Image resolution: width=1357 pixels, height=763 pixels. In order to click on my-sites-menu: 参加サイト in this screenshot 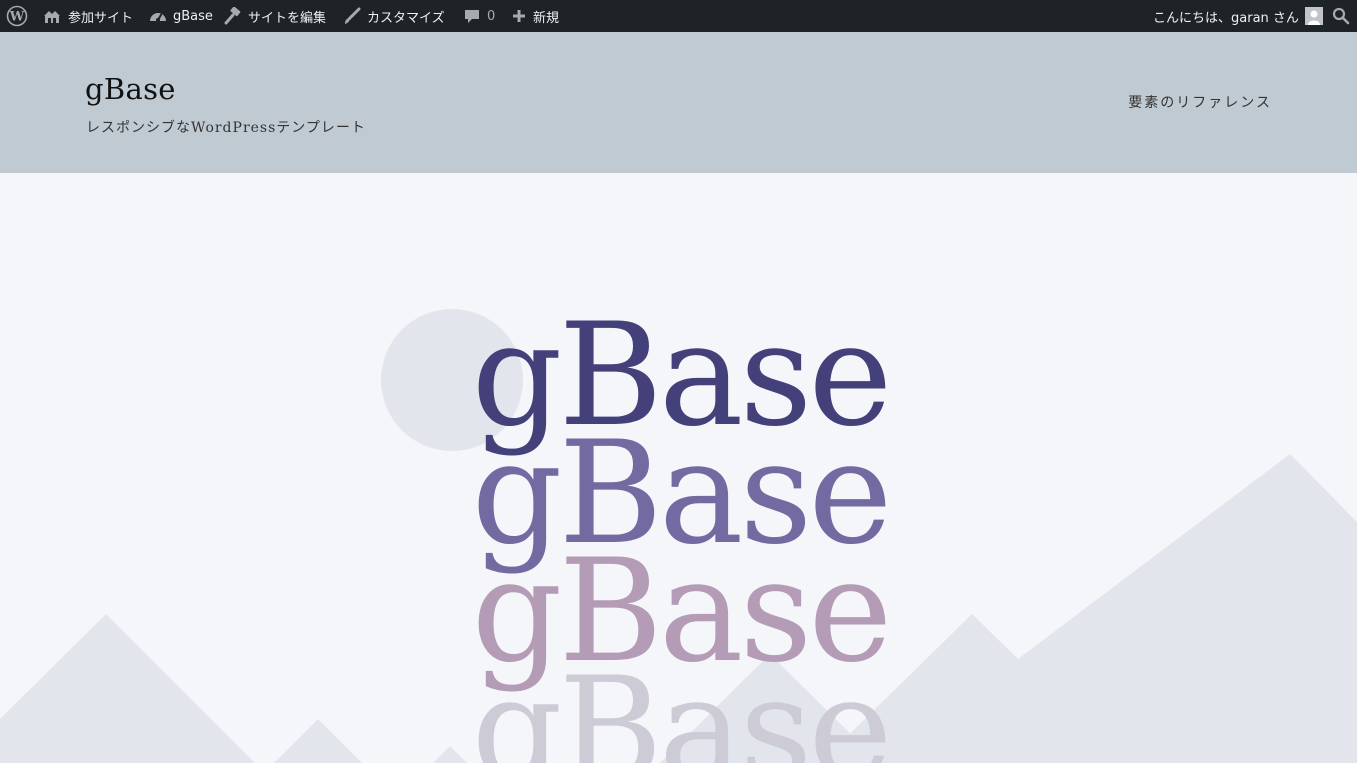, I will do `click(87, 16)`.